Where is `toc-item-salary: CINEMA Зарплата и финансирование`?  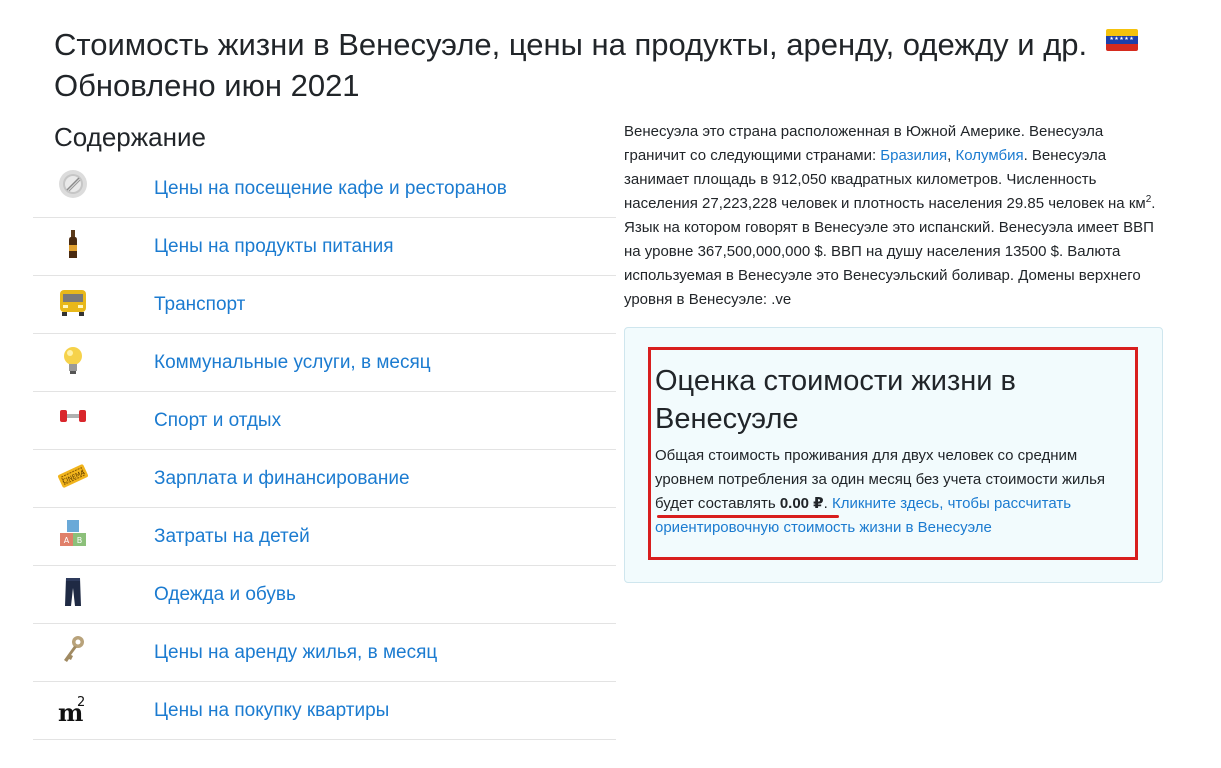
toc-item-salary: CINEMA Зарплата и финансирование is located at coordinates (324, 479).